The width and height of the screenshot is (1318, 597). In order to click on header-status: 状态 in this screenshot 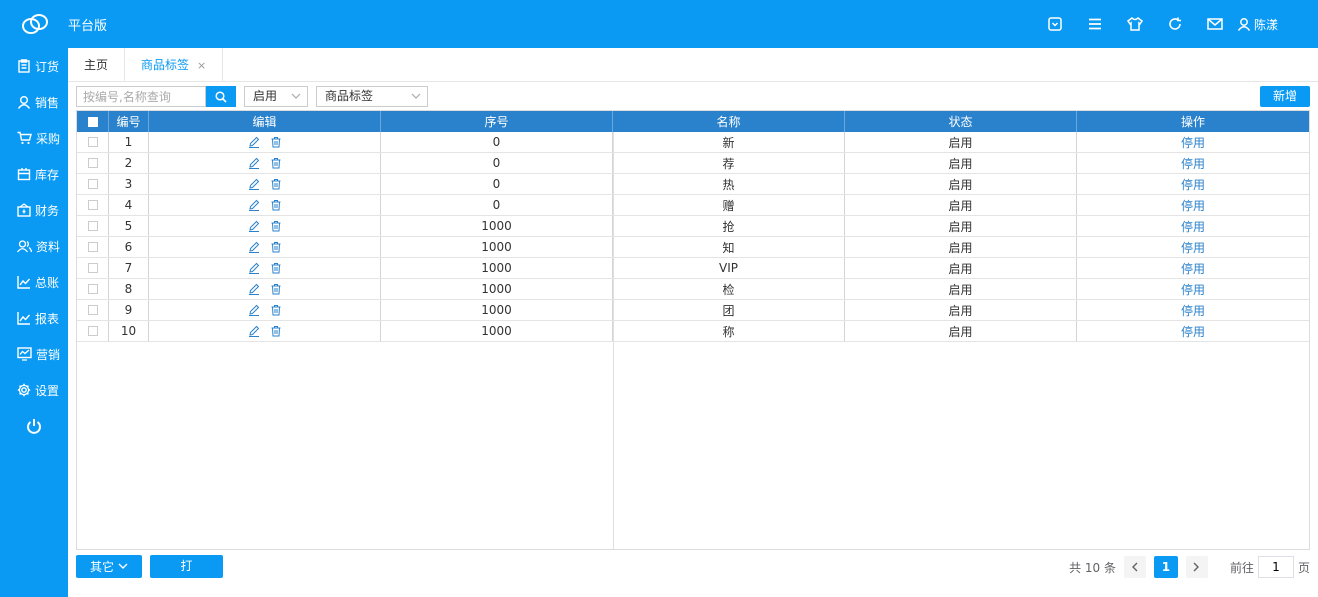, I will do `click(961, 121)`.